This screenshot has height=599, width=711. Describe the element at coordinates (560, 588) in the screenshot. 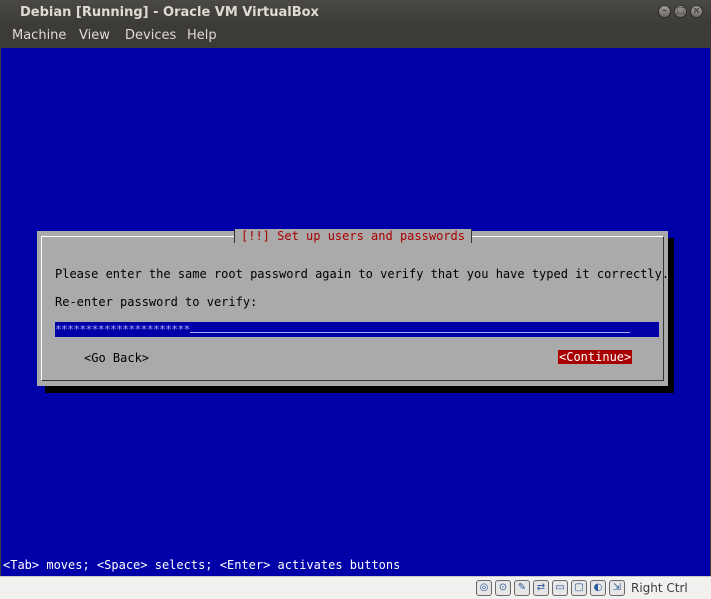

I see `shared-folders-icon: ▭` at that location.